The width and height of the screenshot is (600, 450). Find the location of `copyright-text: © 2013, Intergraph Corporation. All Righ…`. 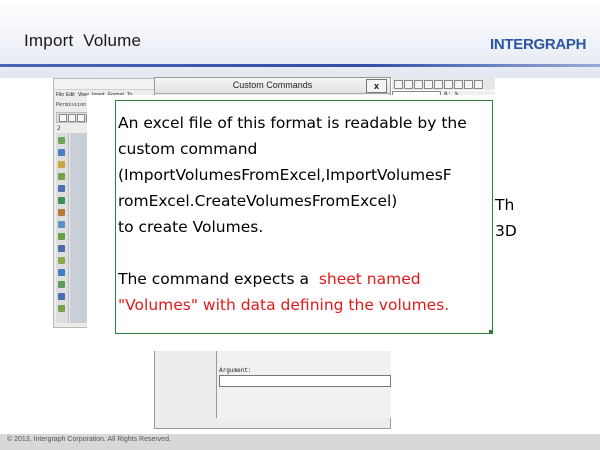

copyright-text: © 2013, Intergraph Corporation. All Righ… is located at coordinates (89, 439).